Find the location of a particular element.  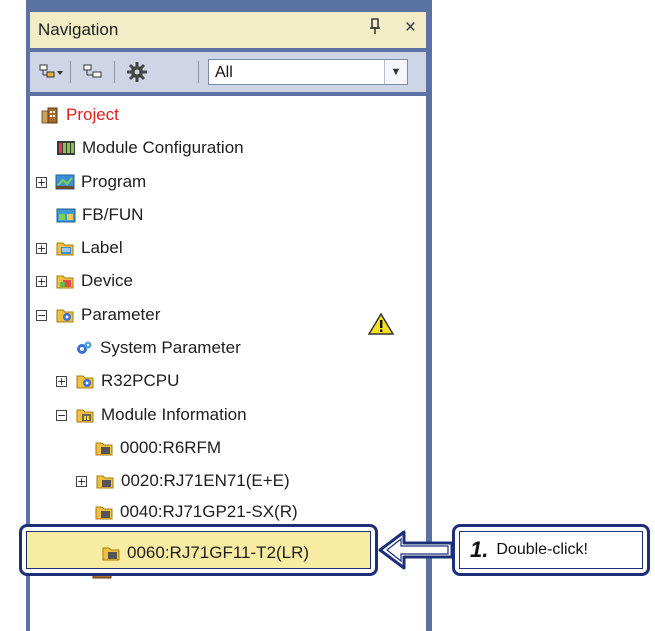

tree-item-module-0060: 0060:RJ71GF11-T2(LR) is located at coordinates (198, 550).